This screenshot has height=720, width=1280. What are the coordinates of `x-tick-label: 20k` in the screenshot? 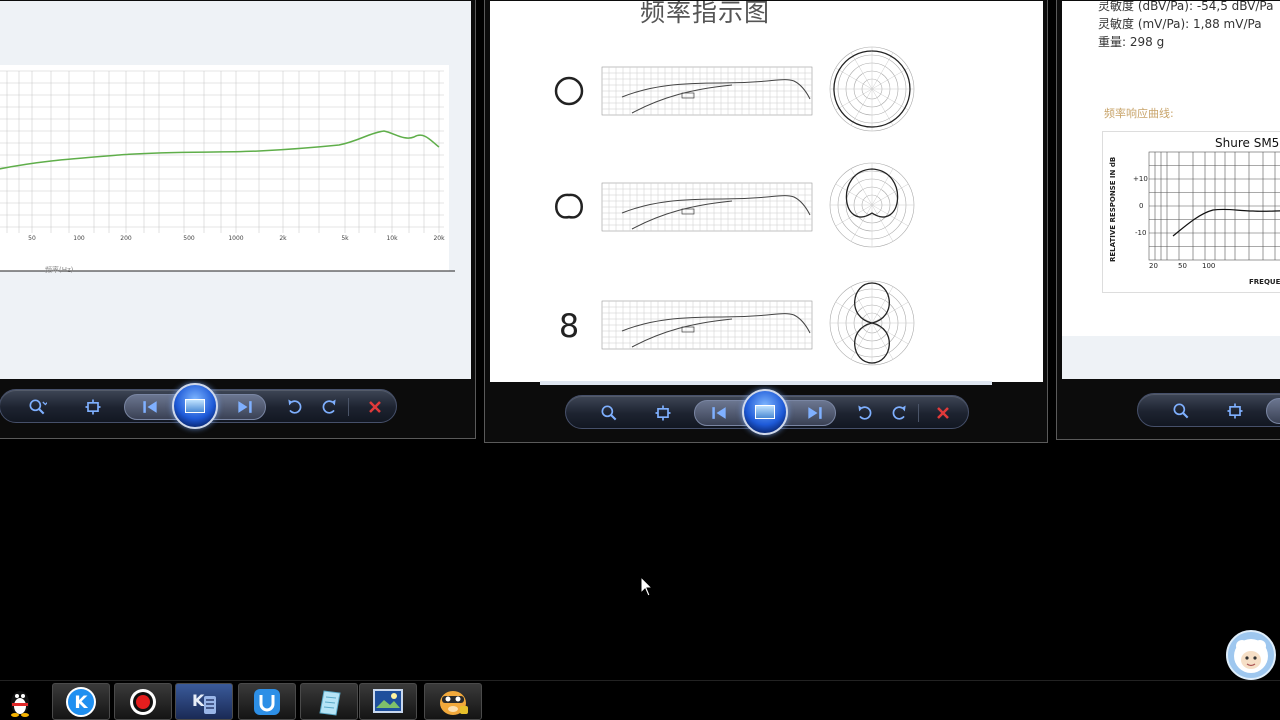 It's located at (439, 238).